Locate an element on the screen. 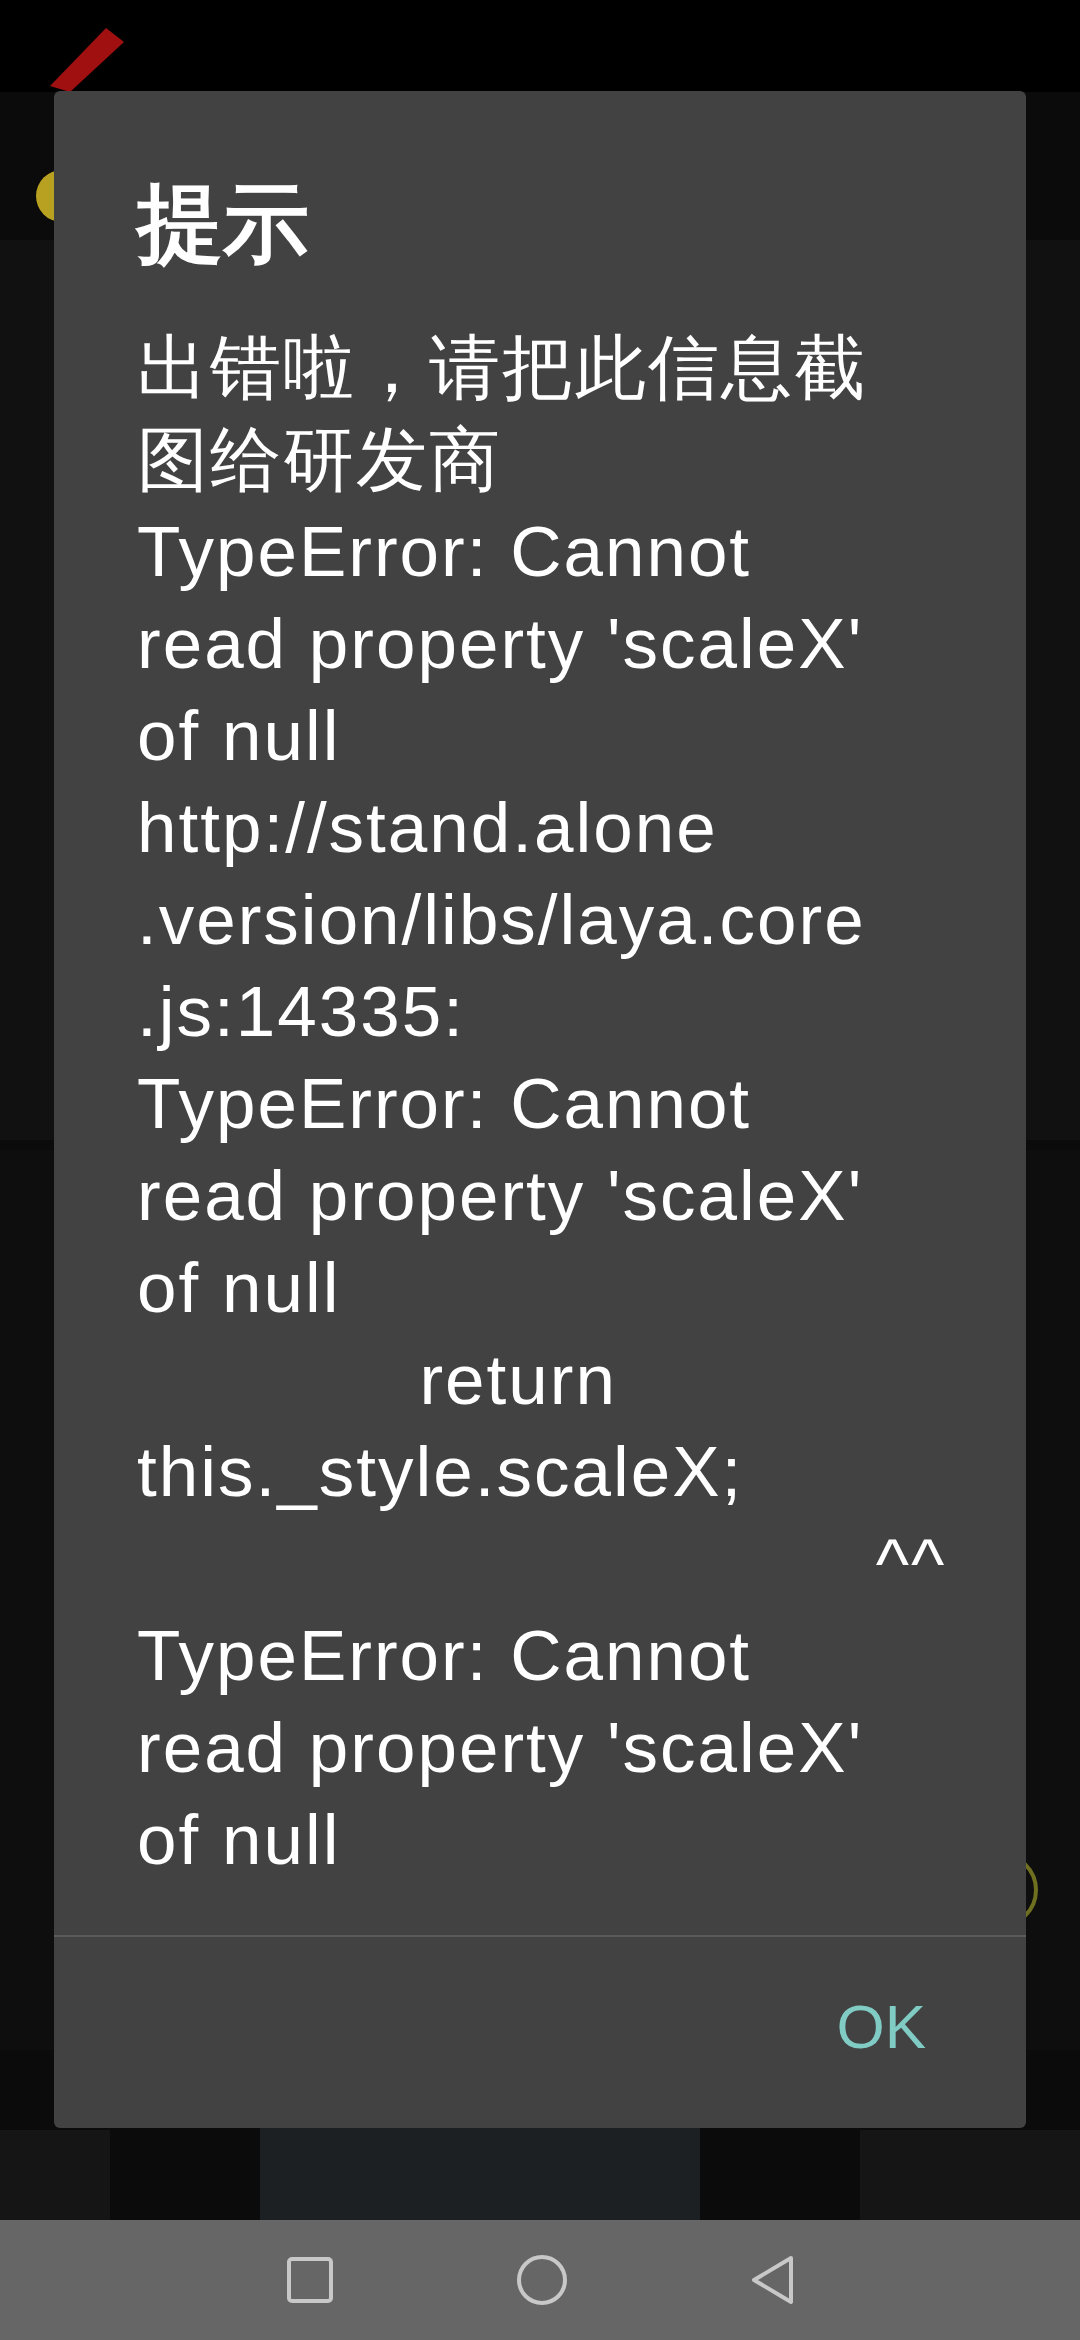  message-line: 图给研发商 is located at coordinates (319, 460).